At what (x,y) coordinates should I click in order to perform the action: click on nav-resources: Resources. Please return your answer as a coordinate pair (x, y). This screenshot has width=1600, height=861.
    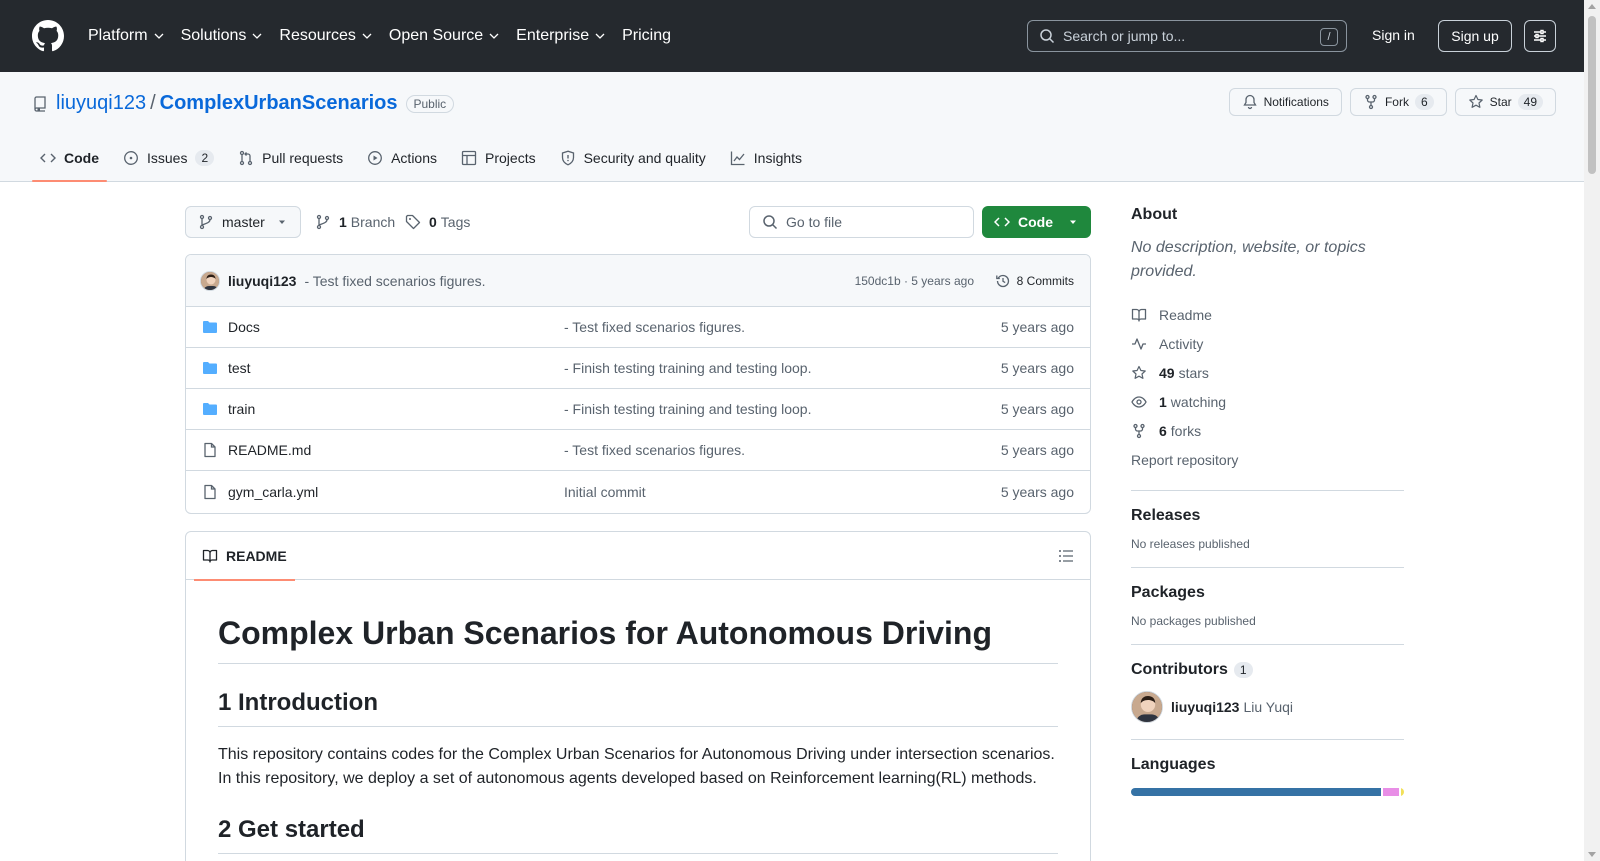
    Looking at the image, I should click on (325, 36).